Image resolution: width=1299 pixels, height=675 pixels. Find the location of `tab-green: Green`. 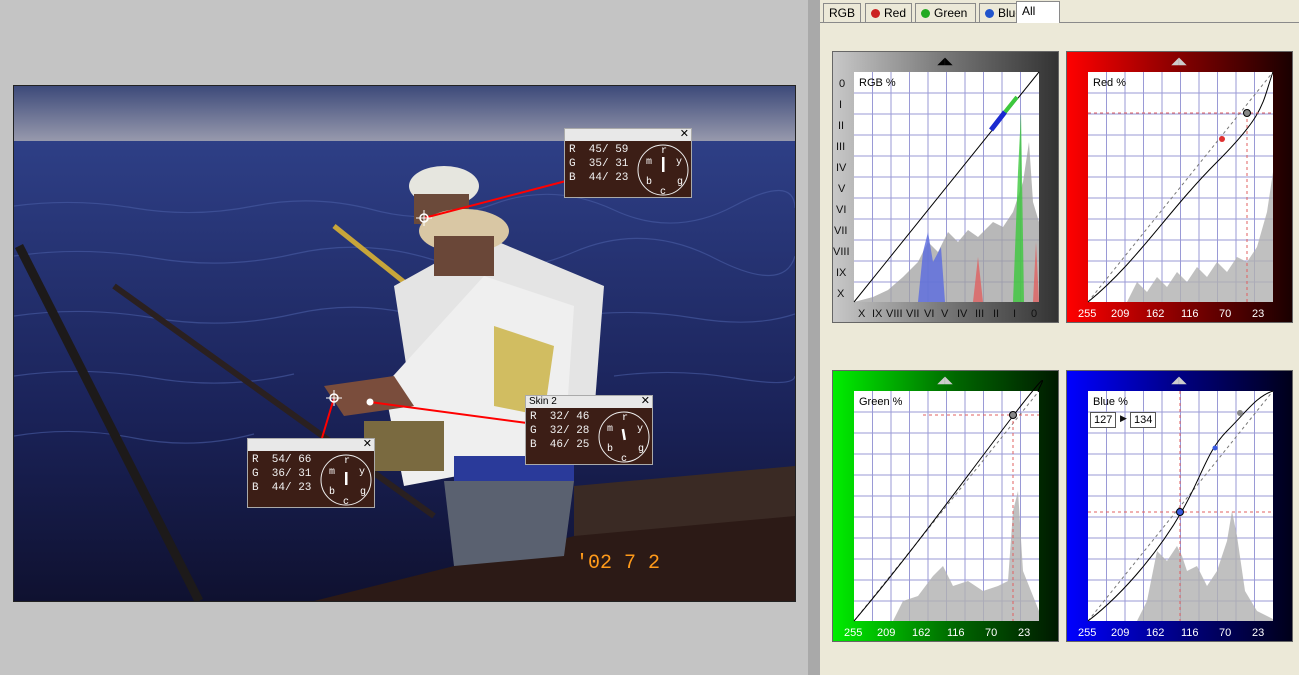

tab-green: Green is located at coordinates (945, 12).